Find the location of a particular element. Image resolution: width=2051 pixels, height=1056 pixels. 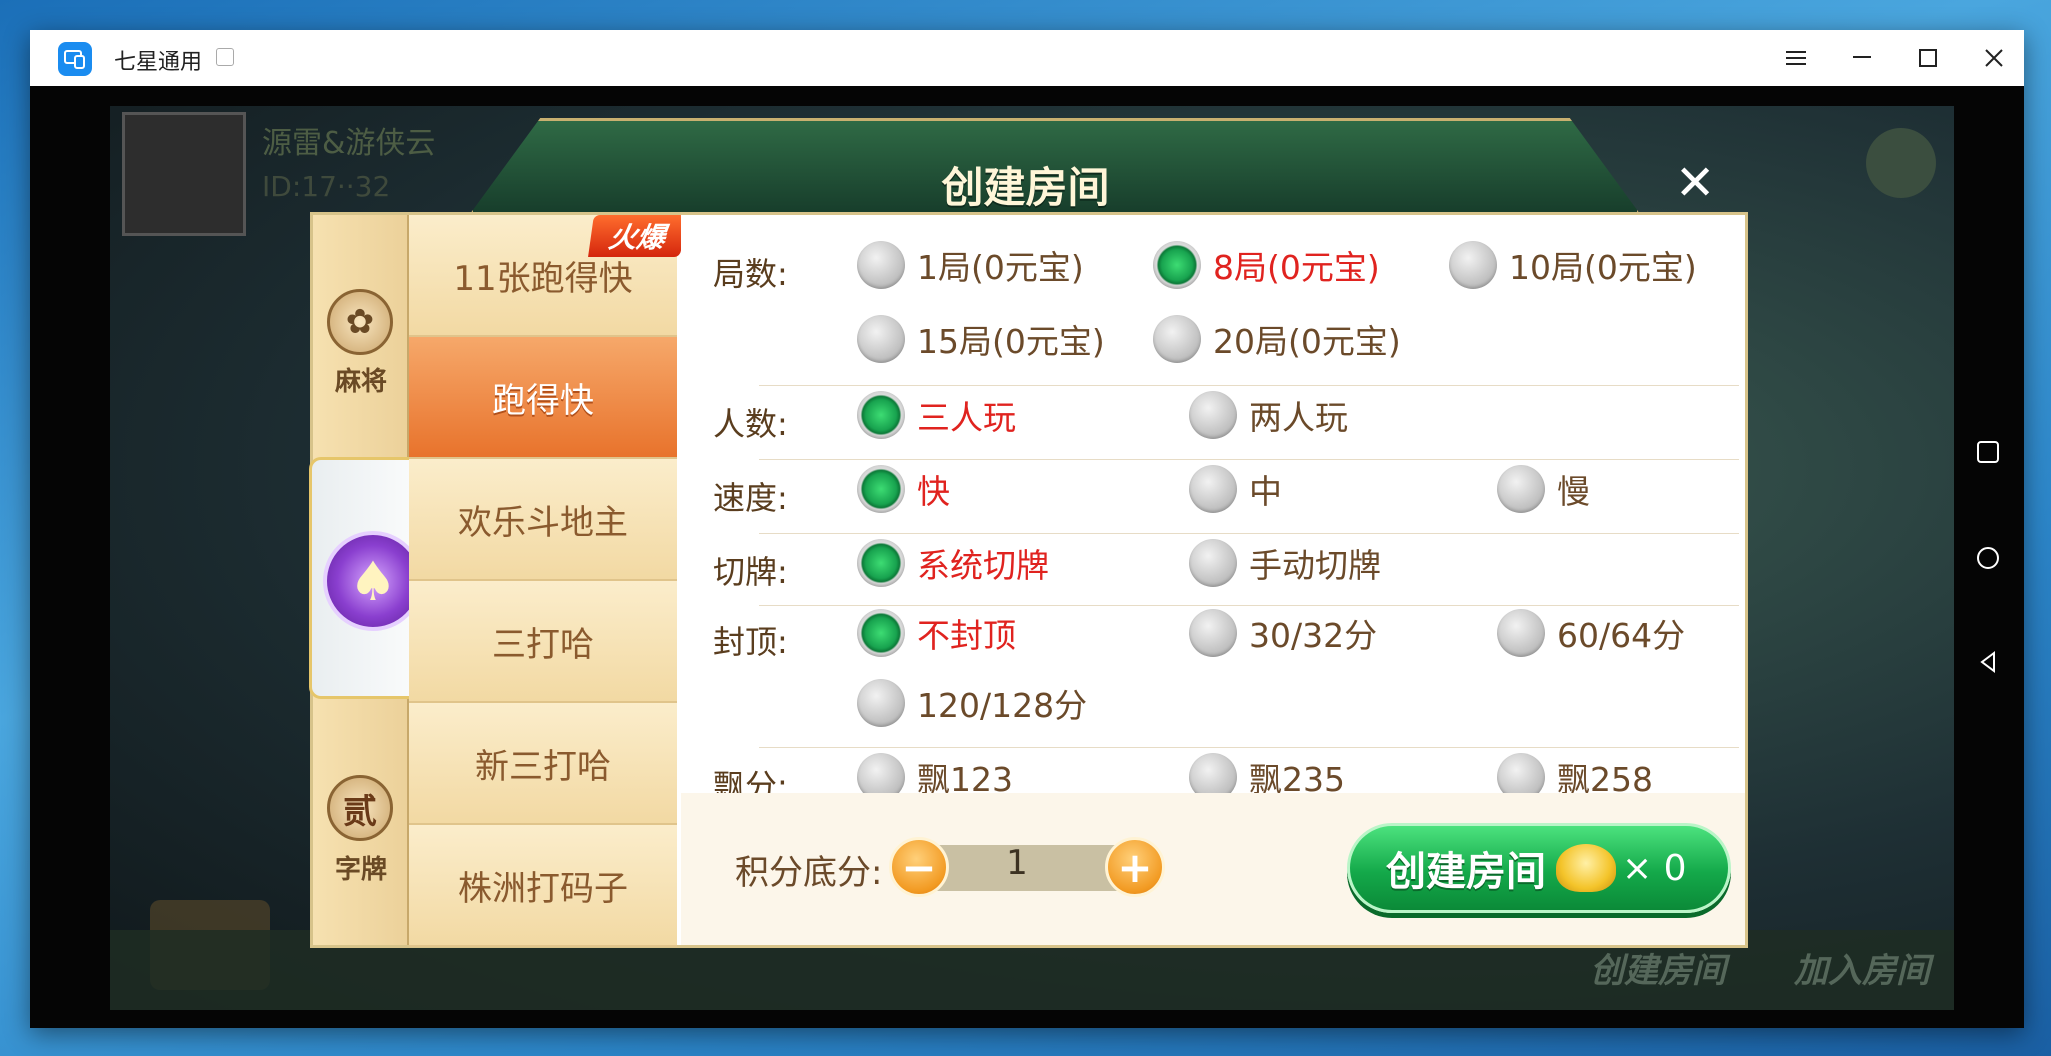

cap-label: 封顶: is located at coordinates (750, 642).